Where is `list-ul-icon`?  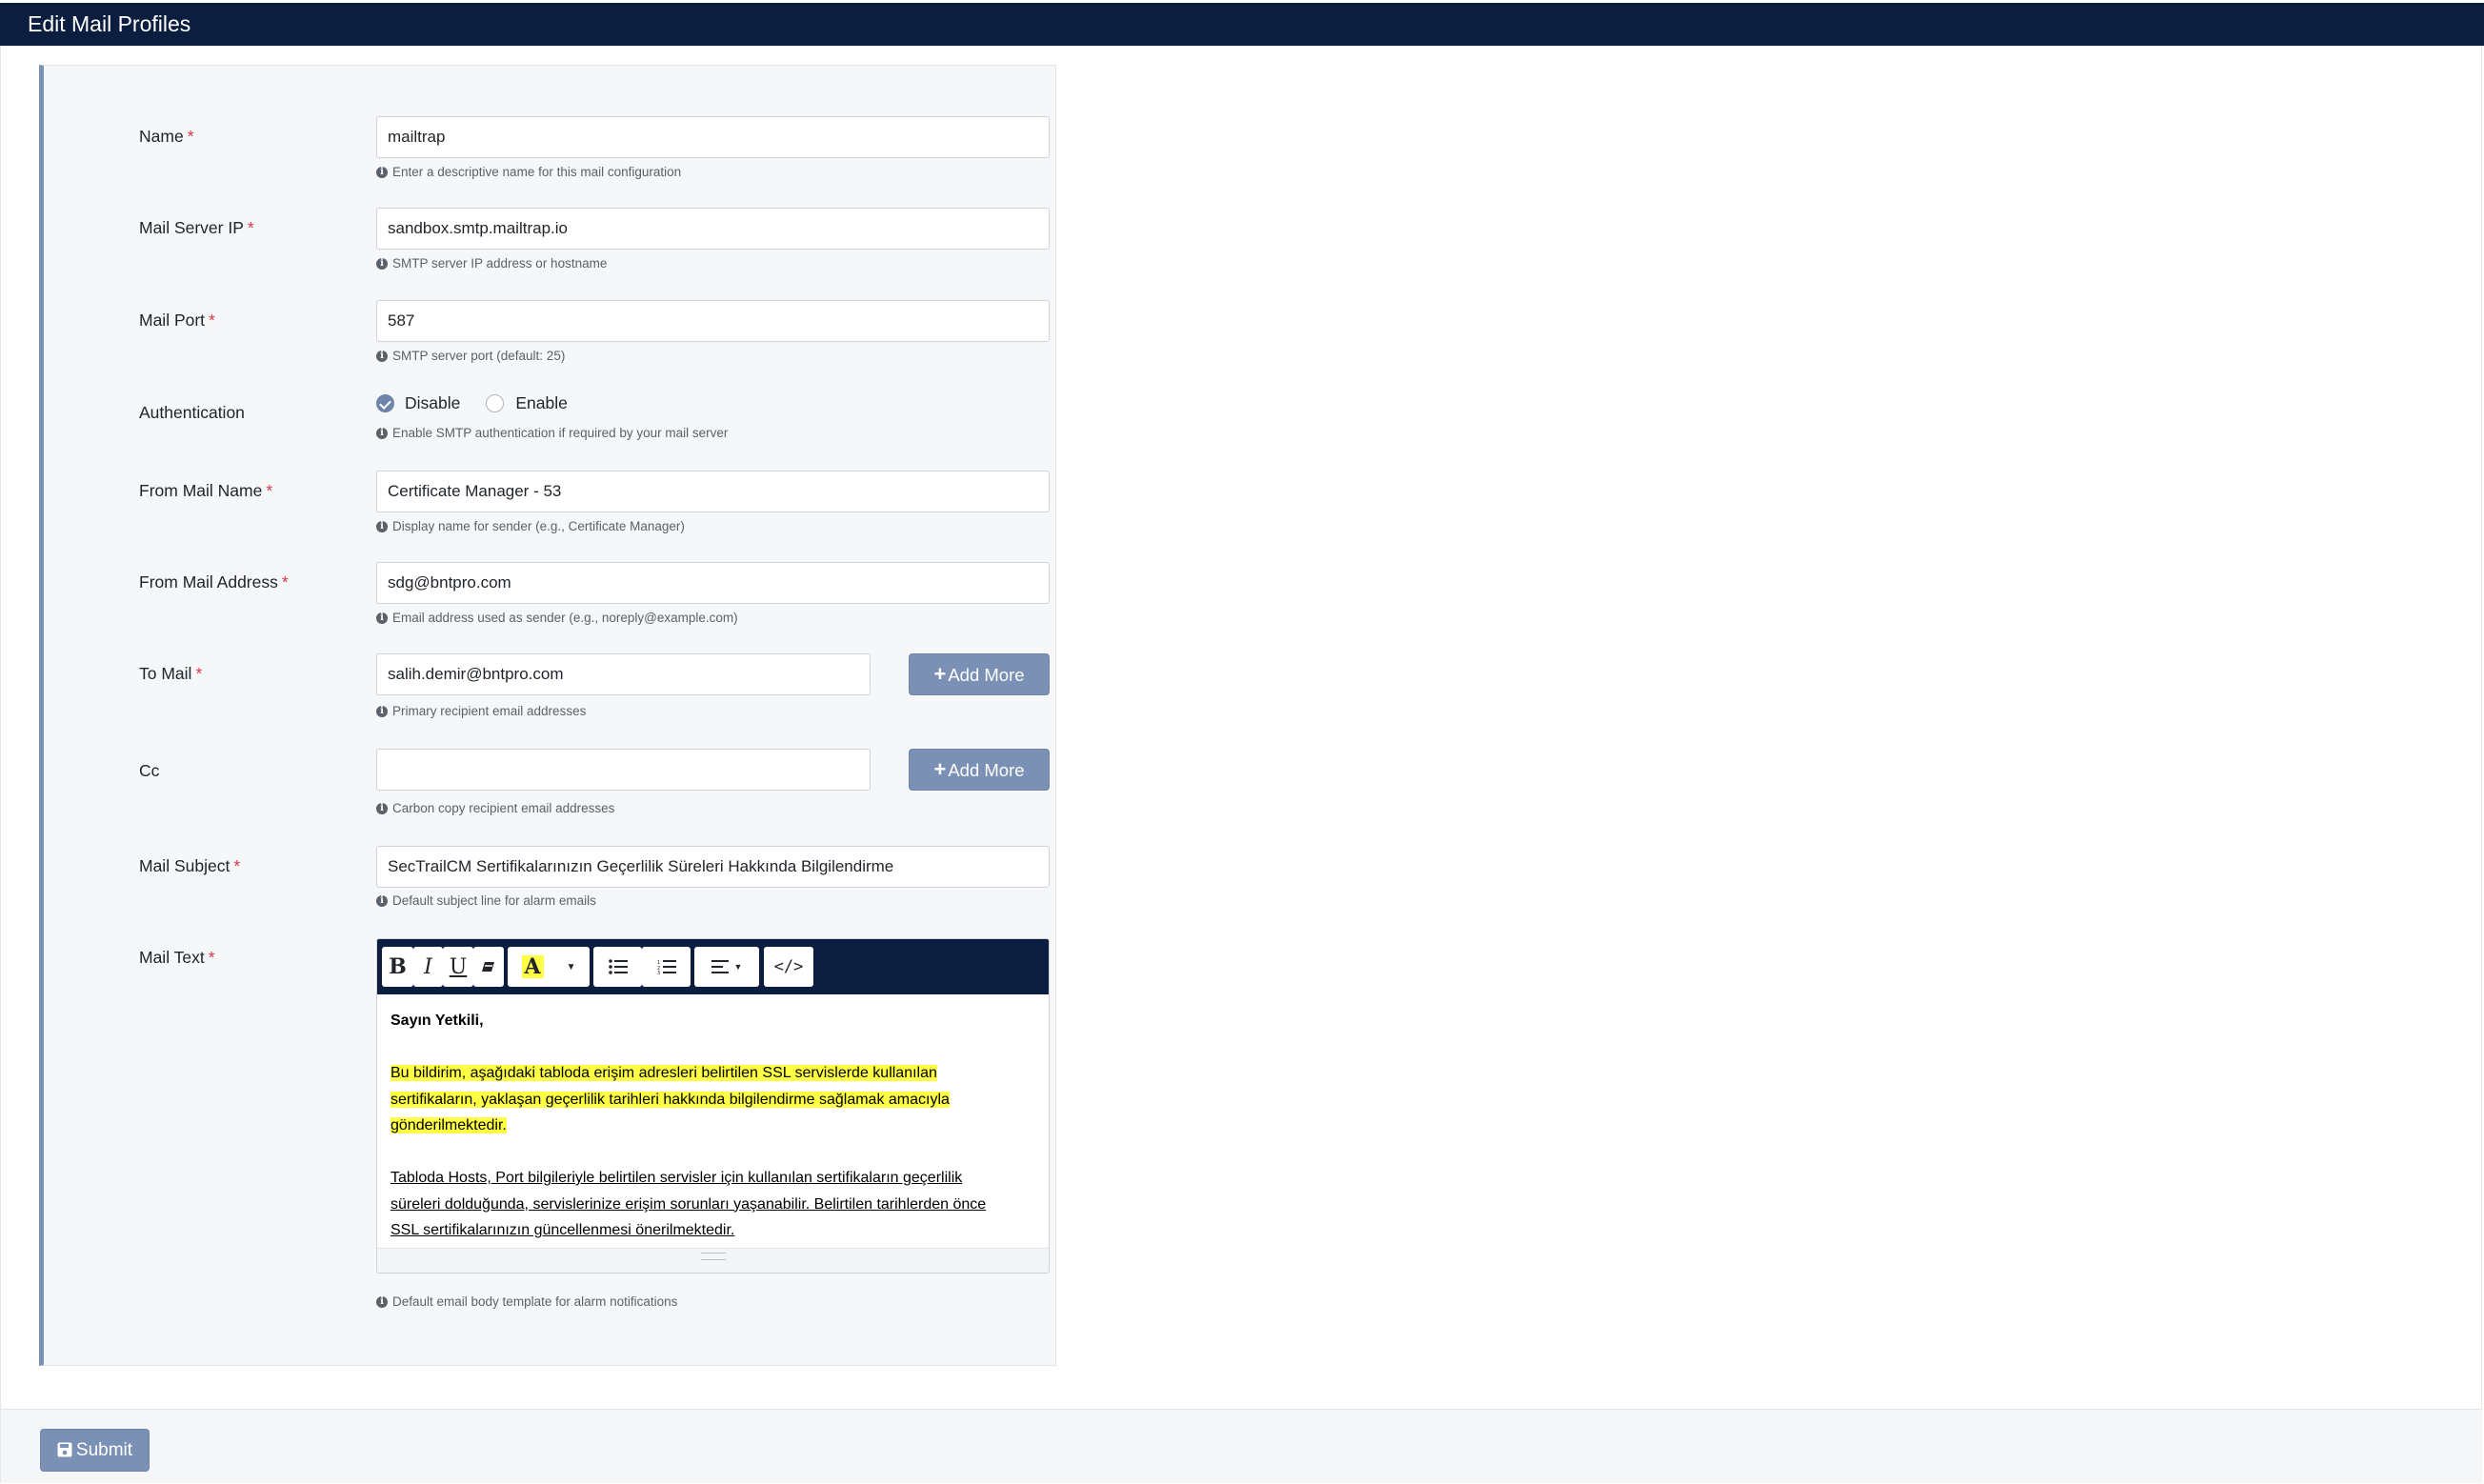 list-ul-icon is located at coordinates (618, 967).